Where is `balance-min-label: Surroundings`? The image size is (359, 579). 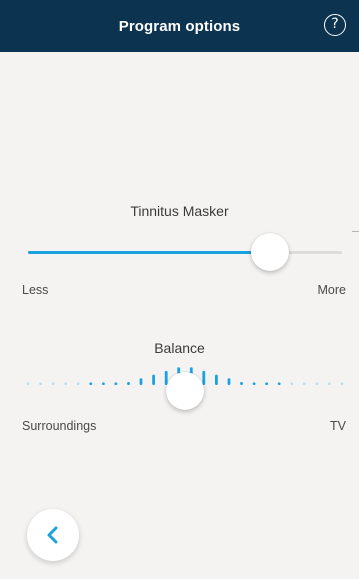
balance-min-label: Surroundings is located at coordinates (59, 426).